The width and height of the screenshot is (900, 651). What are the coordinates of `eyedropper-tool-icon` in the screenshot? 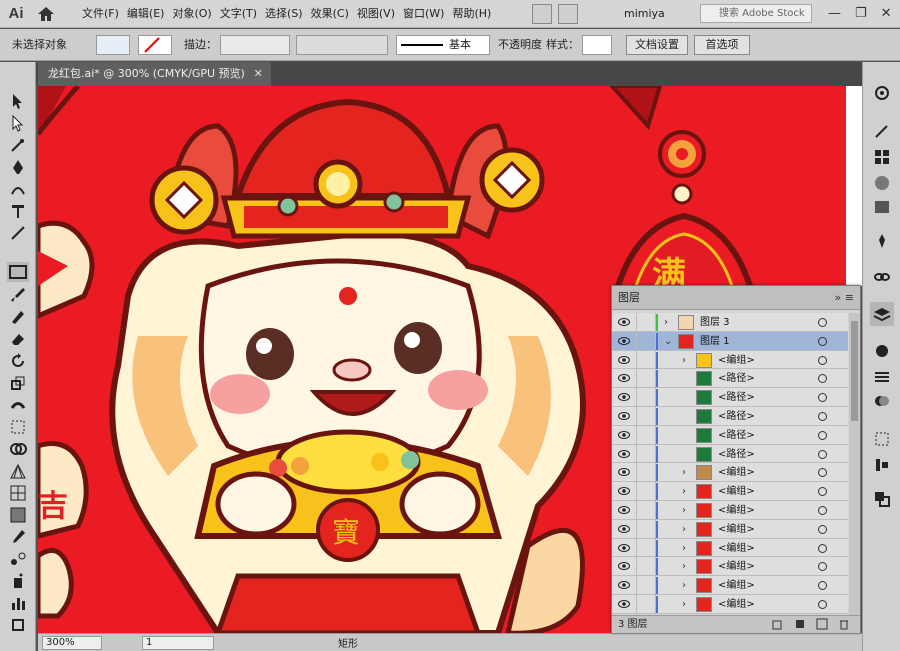 It's located at (18, 537).